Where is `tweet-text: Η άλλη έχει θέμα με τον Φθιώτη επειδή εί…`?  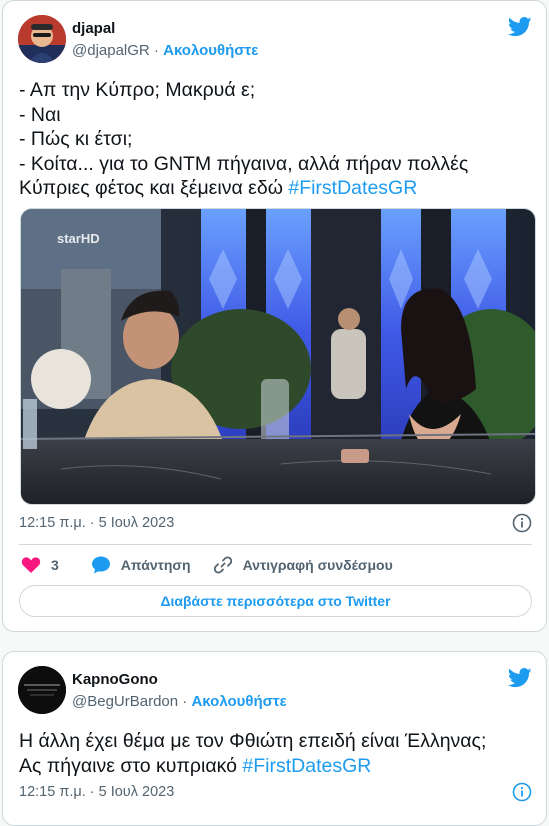
tweet-text: Η άλλη έχει θέμα με τον Φθιώτη επειδή εί… is located at coordinates (275, 753).